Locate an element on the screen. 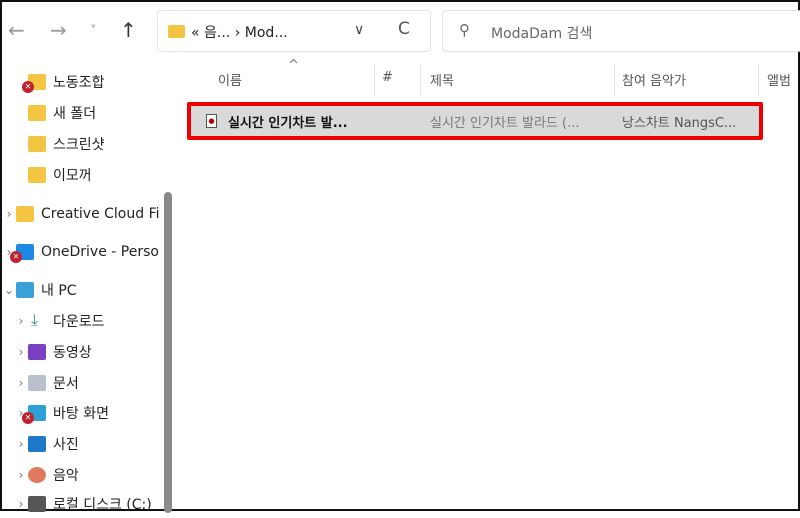 This screenshot has height=518, width=800. sidebar-item-label: 새 폴더 is located at coordinates (75, 114).